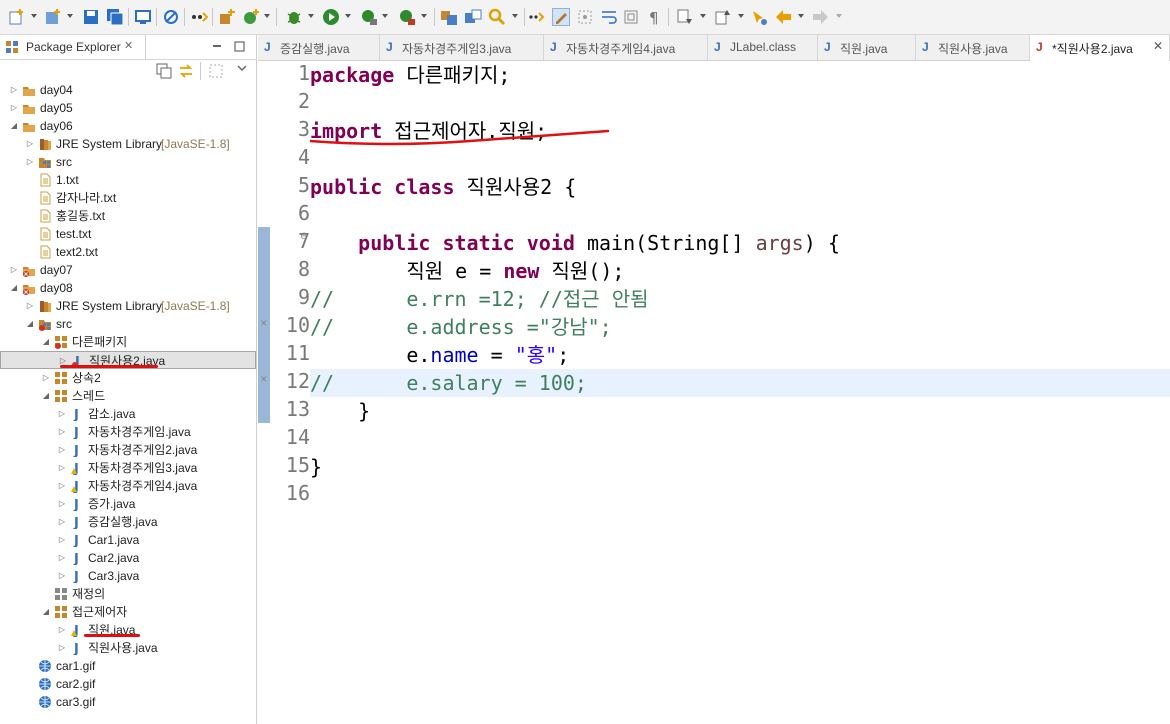  What do you see at coordinates (128, 378) in the screenshot?
I see `tree-item: ▷ 상속2` at bounding box center [128, 378].